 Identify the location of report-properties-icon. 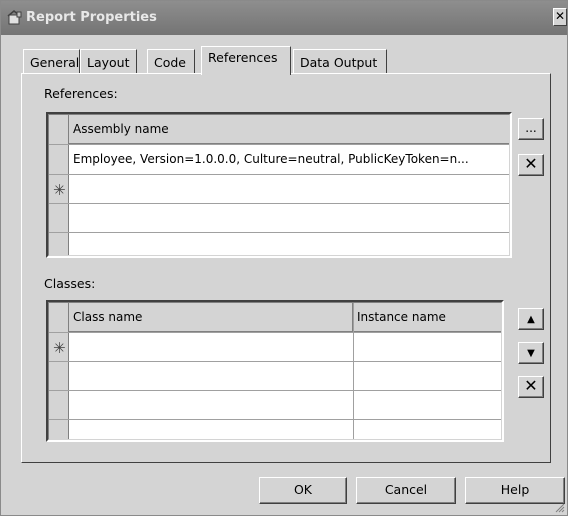
(14, 17).